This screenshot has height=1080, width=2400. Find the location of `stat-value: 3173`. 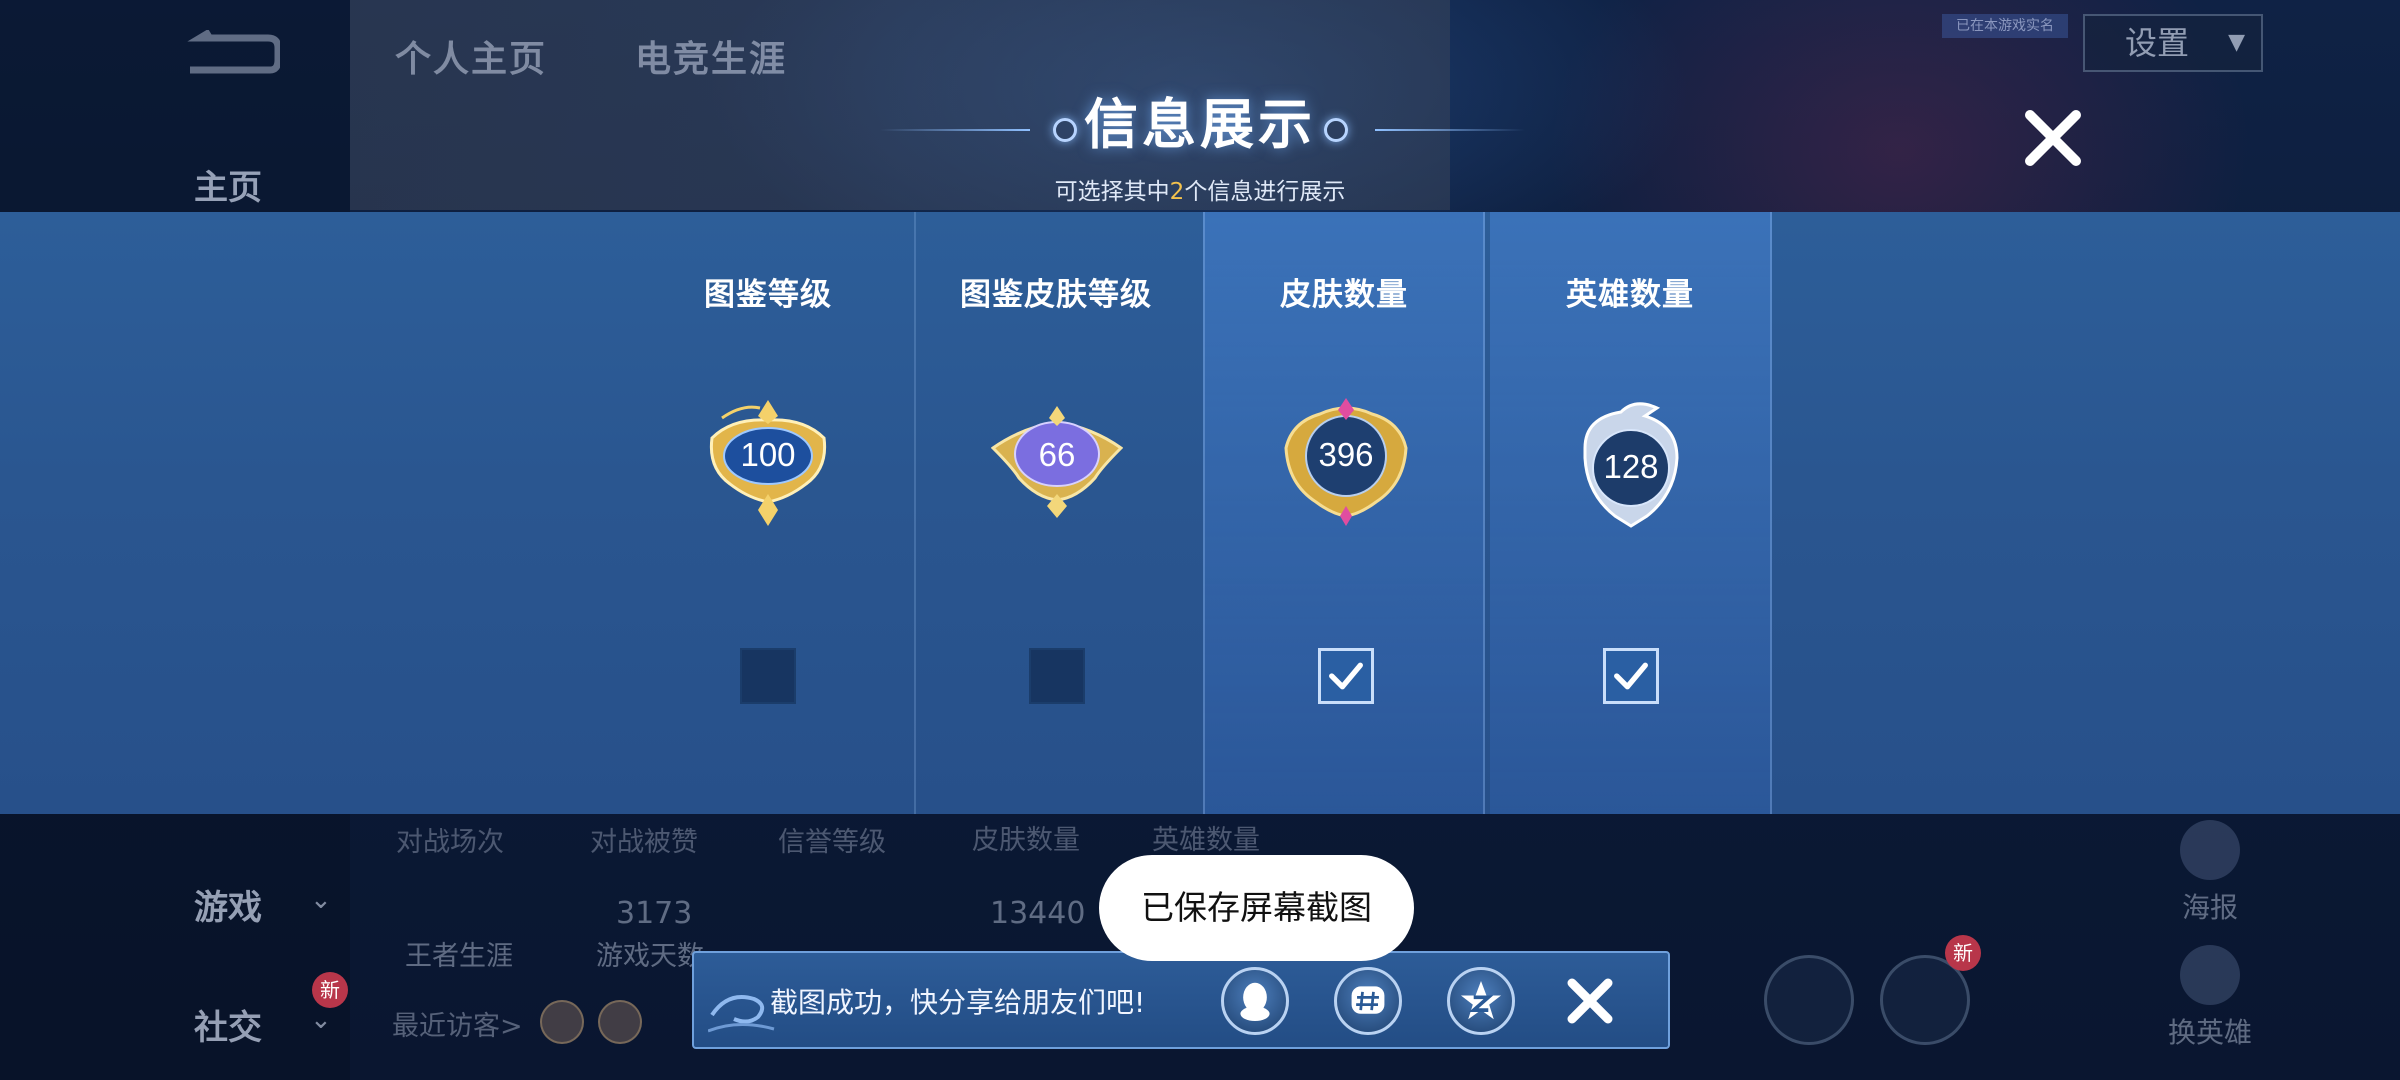

stat-value: 3173 is located at coordinates (654, 913).